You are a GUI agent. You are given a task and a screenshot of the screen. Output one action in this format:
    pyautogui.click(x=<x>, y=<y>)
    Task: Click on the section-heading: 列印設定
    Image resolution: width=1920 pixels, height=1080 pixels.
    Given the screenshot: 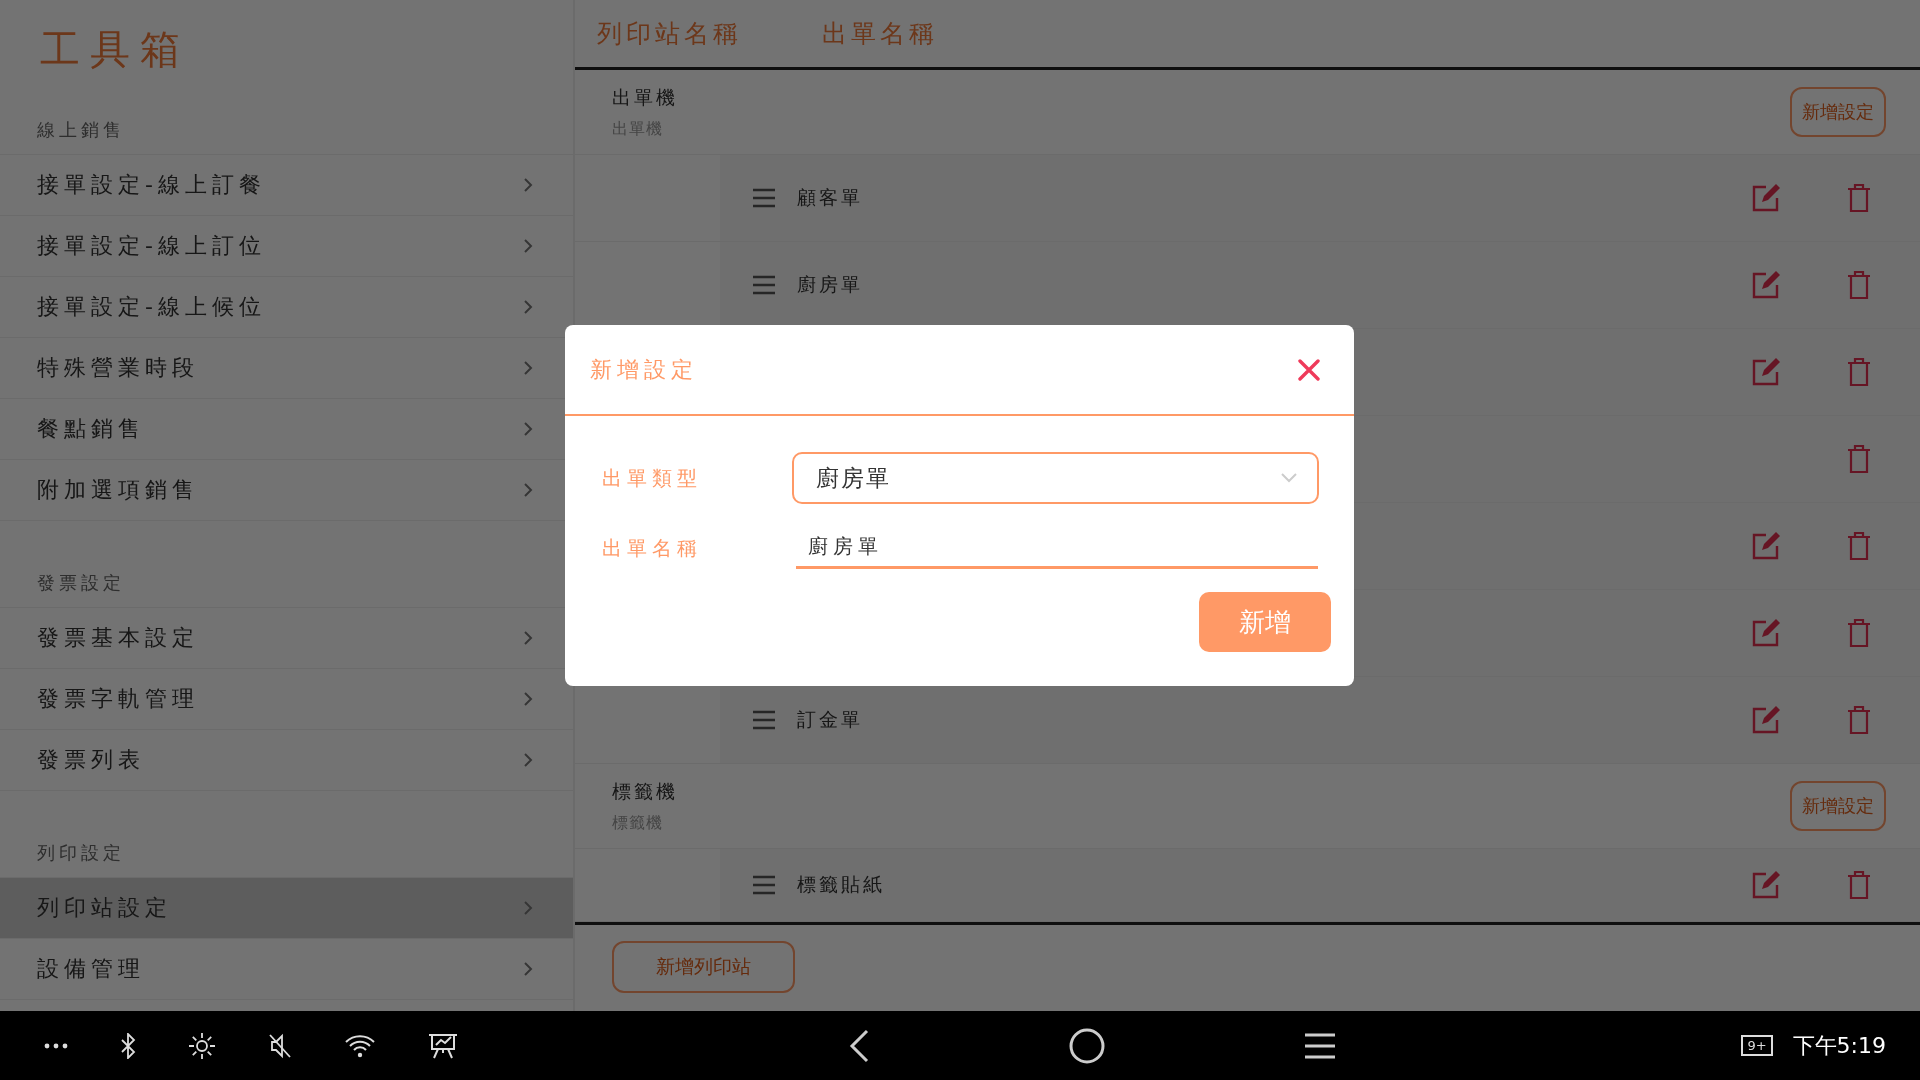 What is the action you would take?
    pyautogui.click(x=81, y=853)
    